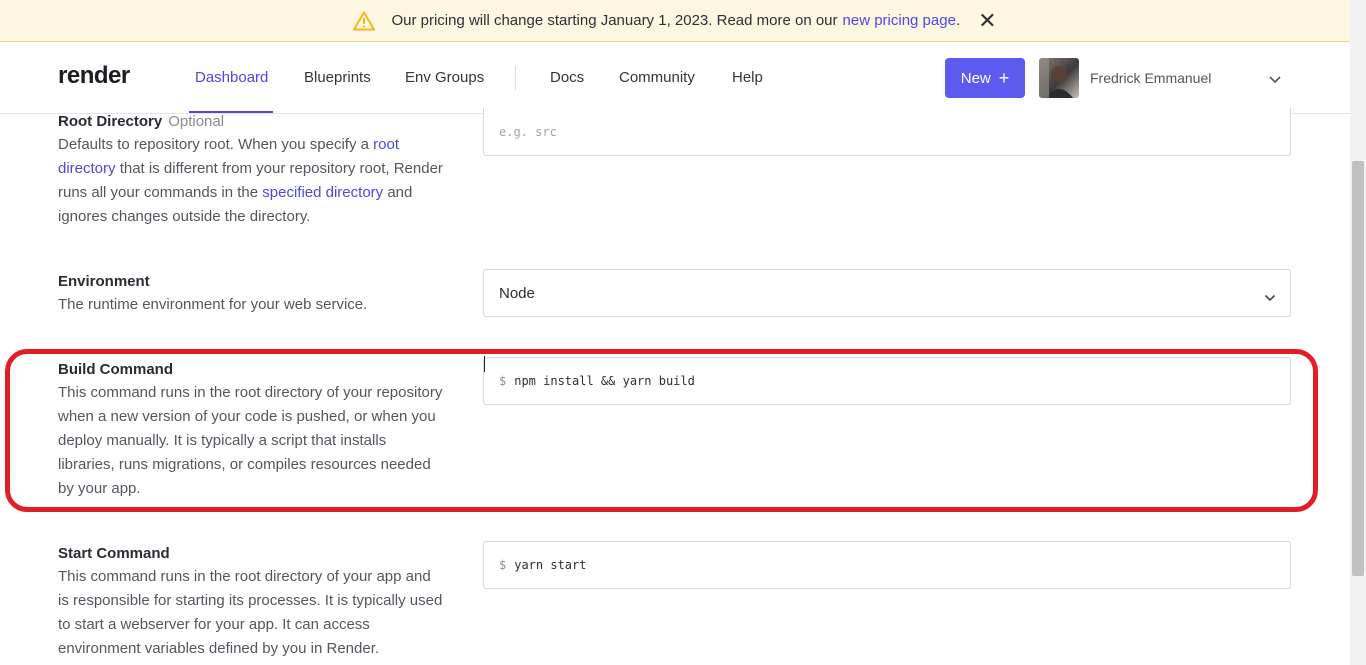 The image size is (1366, 665). Describe the element at coordinates (110, 121) in the screenshot. I see `root-directory-label: Root Directory` at that location.